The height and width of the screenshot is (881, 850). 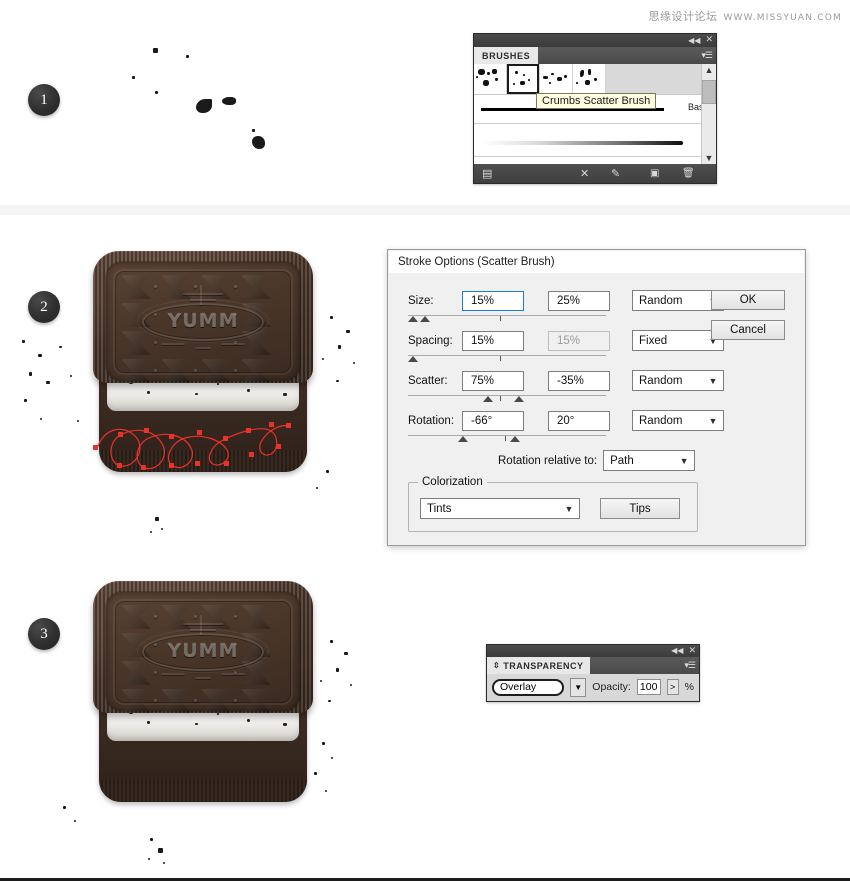 What do you see at coordinates (649, 460) in the screenshot?
I see `rotation-relative-select: Path ▼` at bounding box center [649, 460].